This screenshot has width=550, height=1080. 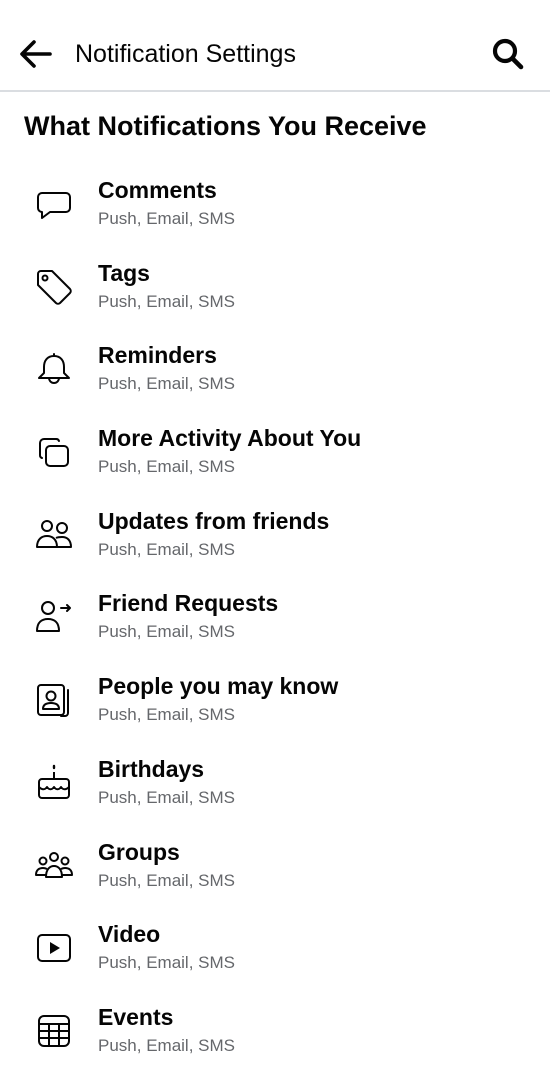 What do you see at coordinates (139, 851) in the screenshot?
I see `list-item-label: Groups` at bounding box center [139, 851].